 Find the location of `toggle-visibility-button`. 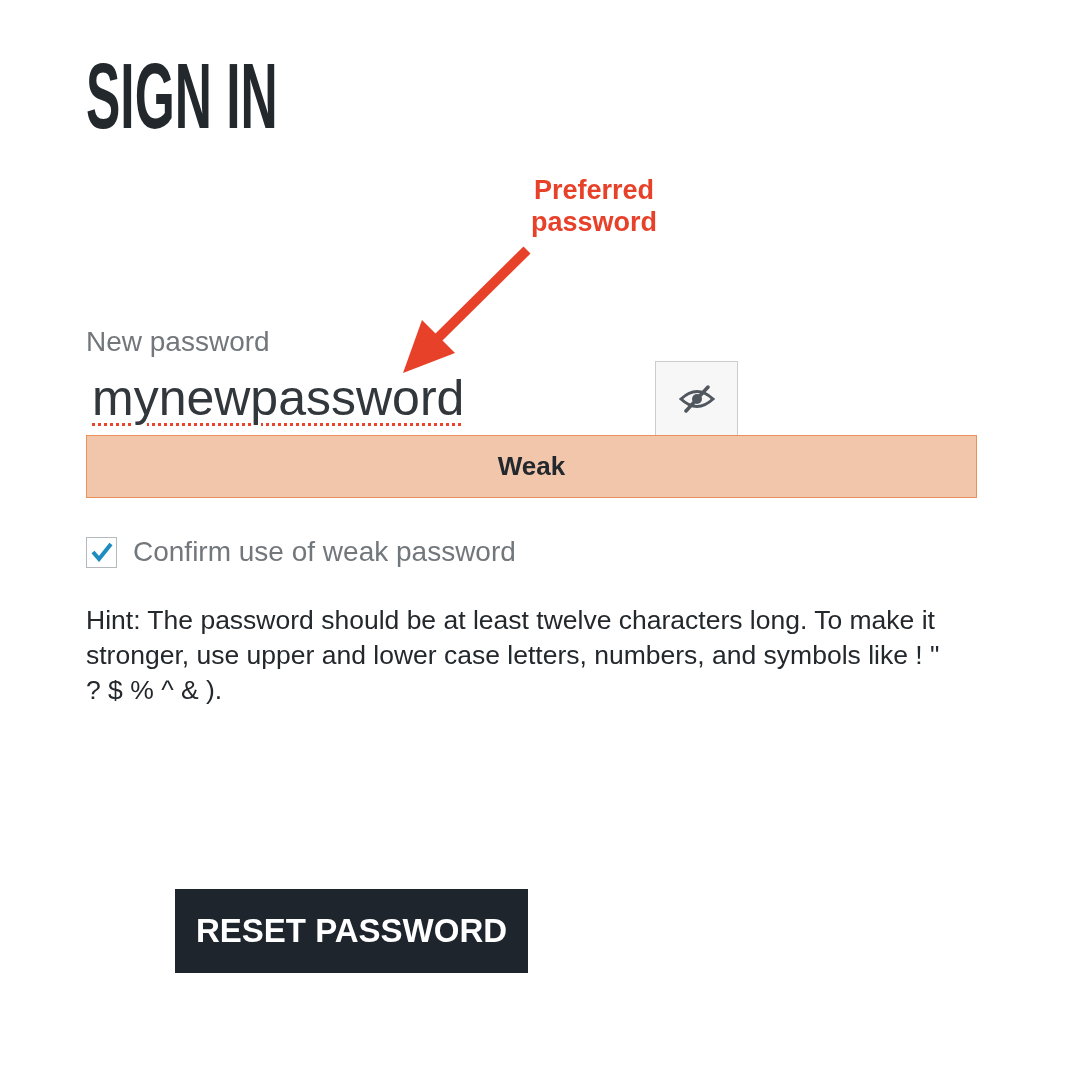

toggle-visibility-button is located at coordinates (696, 398).